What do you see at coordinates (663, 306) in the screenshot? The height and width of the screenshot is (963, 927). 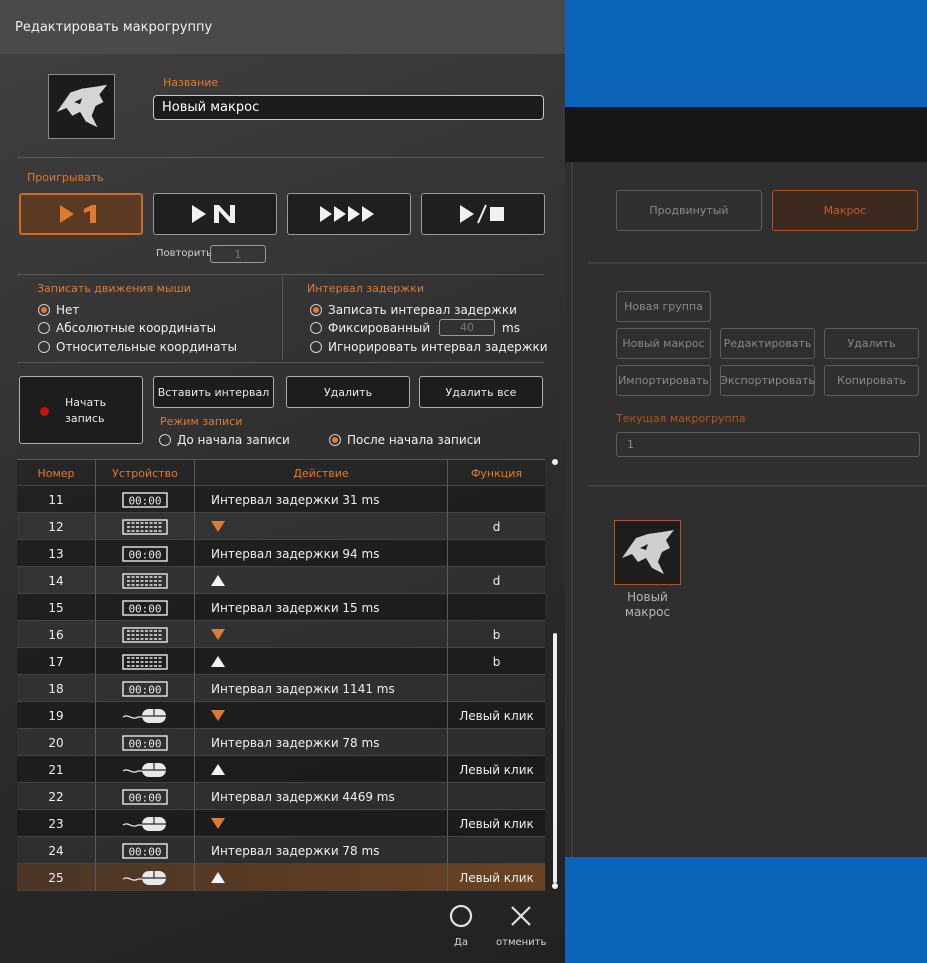 I see `new-group-button: Новая группа` at bounding box center [663, 306].